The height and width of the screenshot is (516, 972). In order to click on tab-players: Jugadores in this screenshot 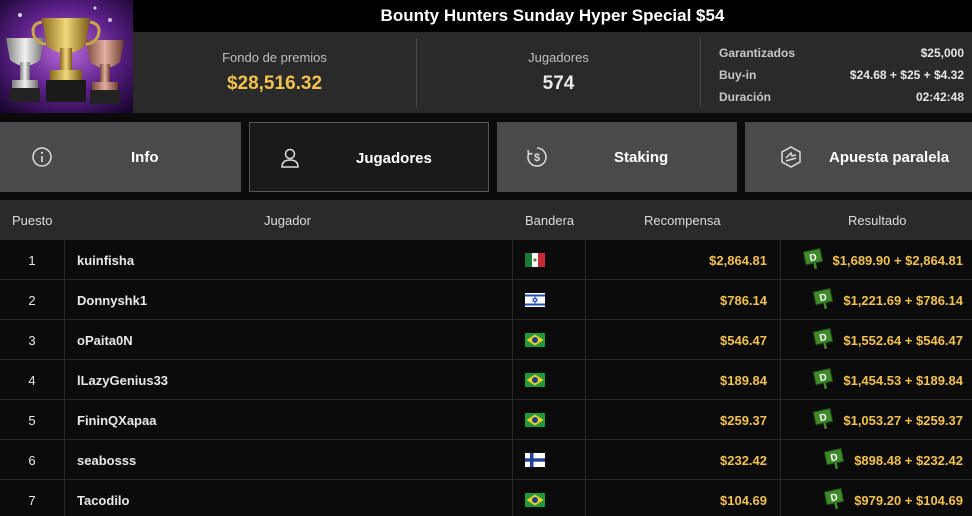, I will do `click(369, 157)`.